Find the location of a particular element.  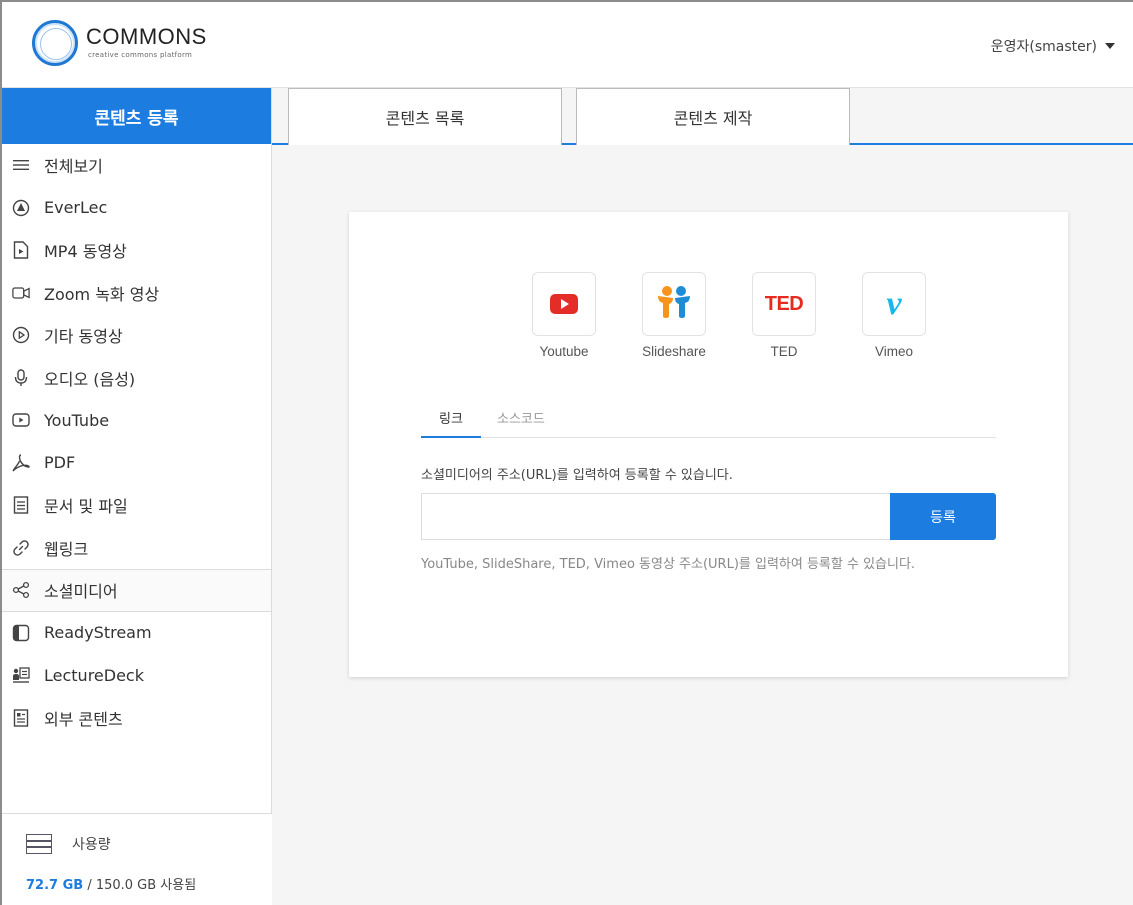

document-icon is located at coordinates (21, 505).